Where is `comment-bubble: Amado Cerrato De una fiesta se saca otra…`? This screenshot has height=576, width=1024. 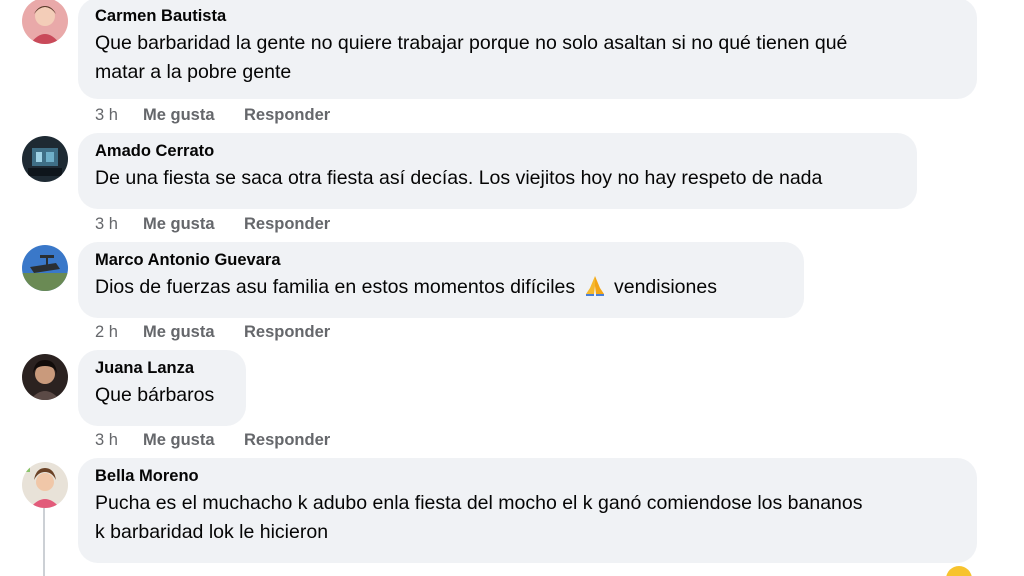 comment-bubble: Amado Cerrato De una fiesta se saca otra… is located at coordinates (497, 171).